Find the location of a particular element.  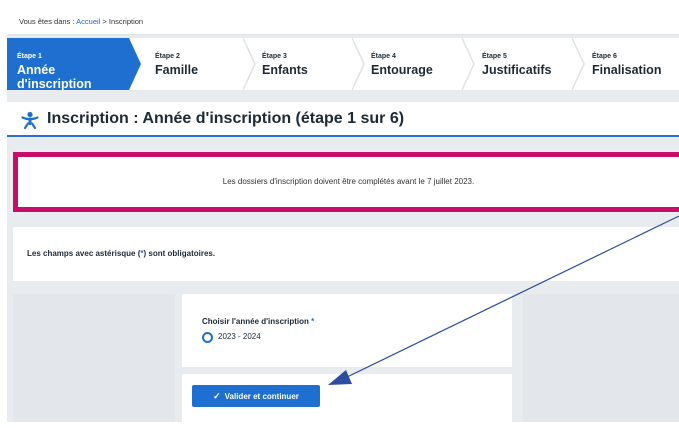

step-number: Étape 3 is located at coordinates (274, 56).